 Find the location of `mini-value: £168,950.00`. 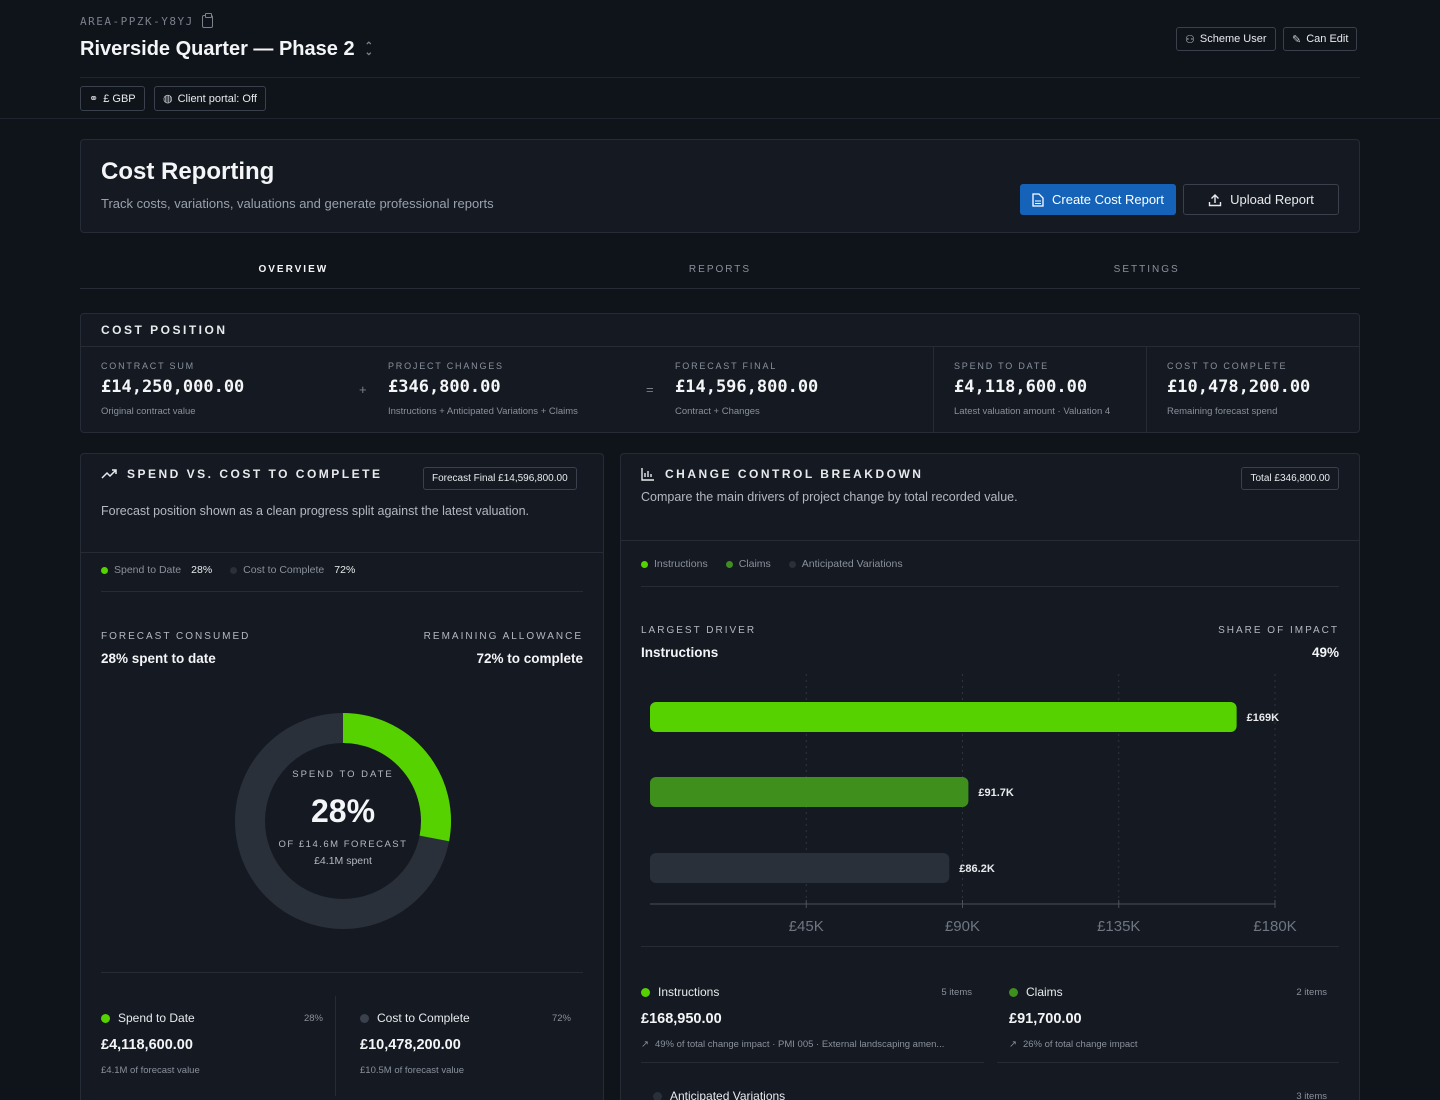

mini-value: £168,950.00 is located at coordinates (681, 1019).